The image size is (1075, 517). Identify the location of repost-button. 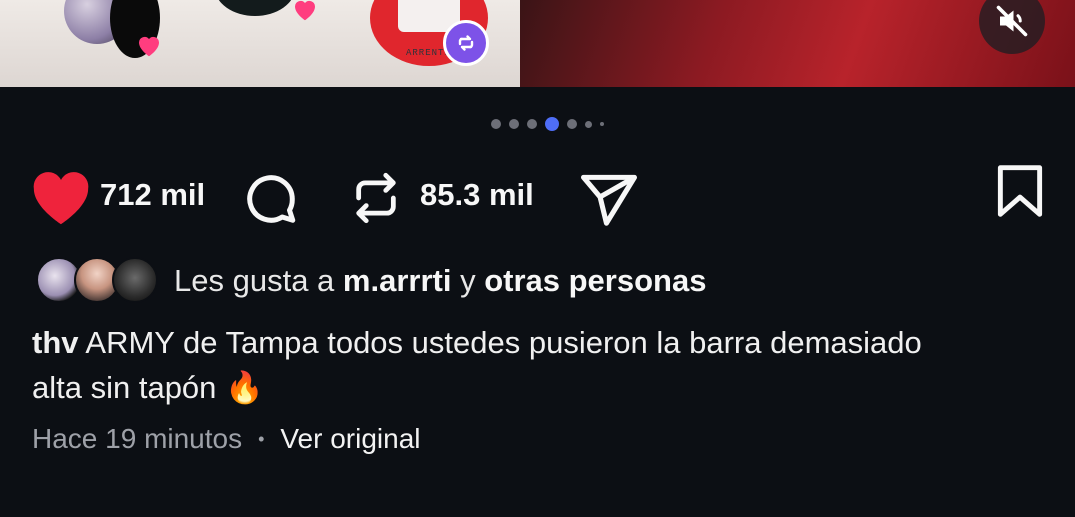
(376, 198).